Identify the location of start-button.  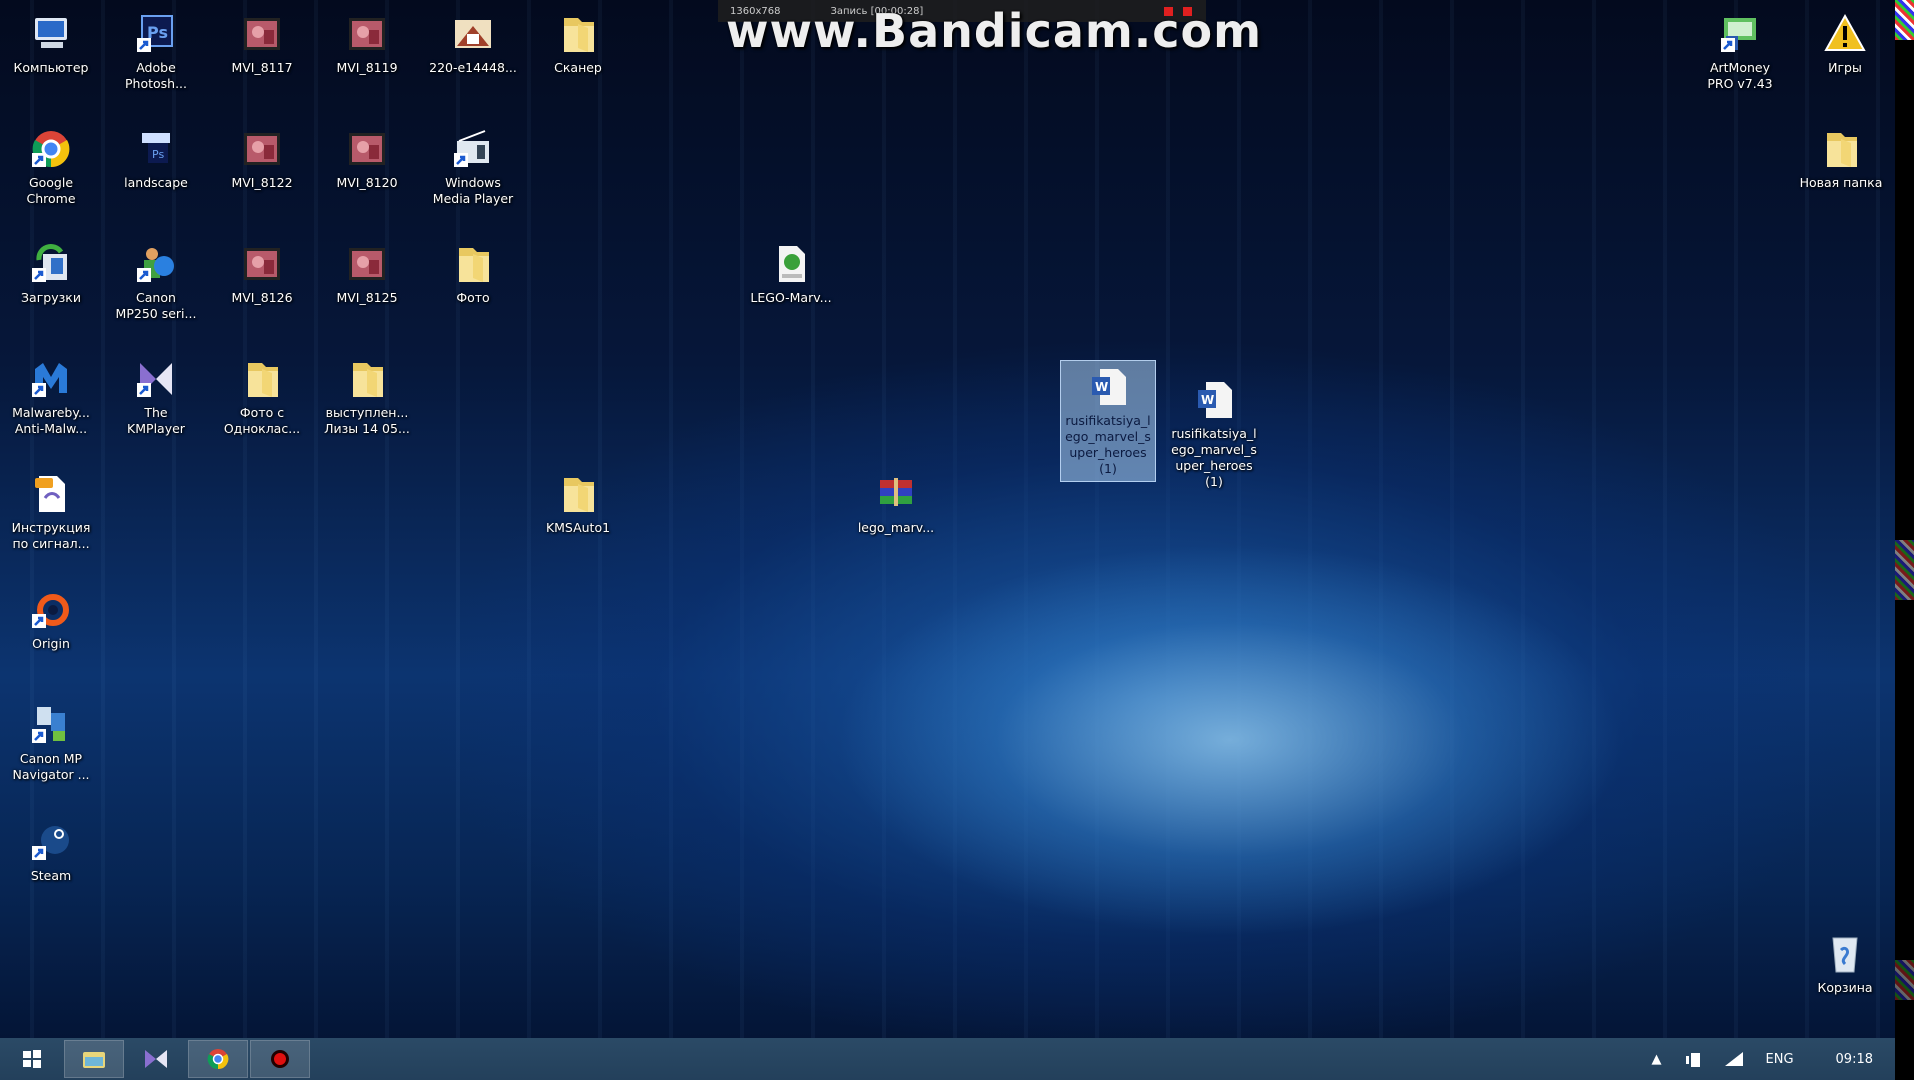
(32, 1059).